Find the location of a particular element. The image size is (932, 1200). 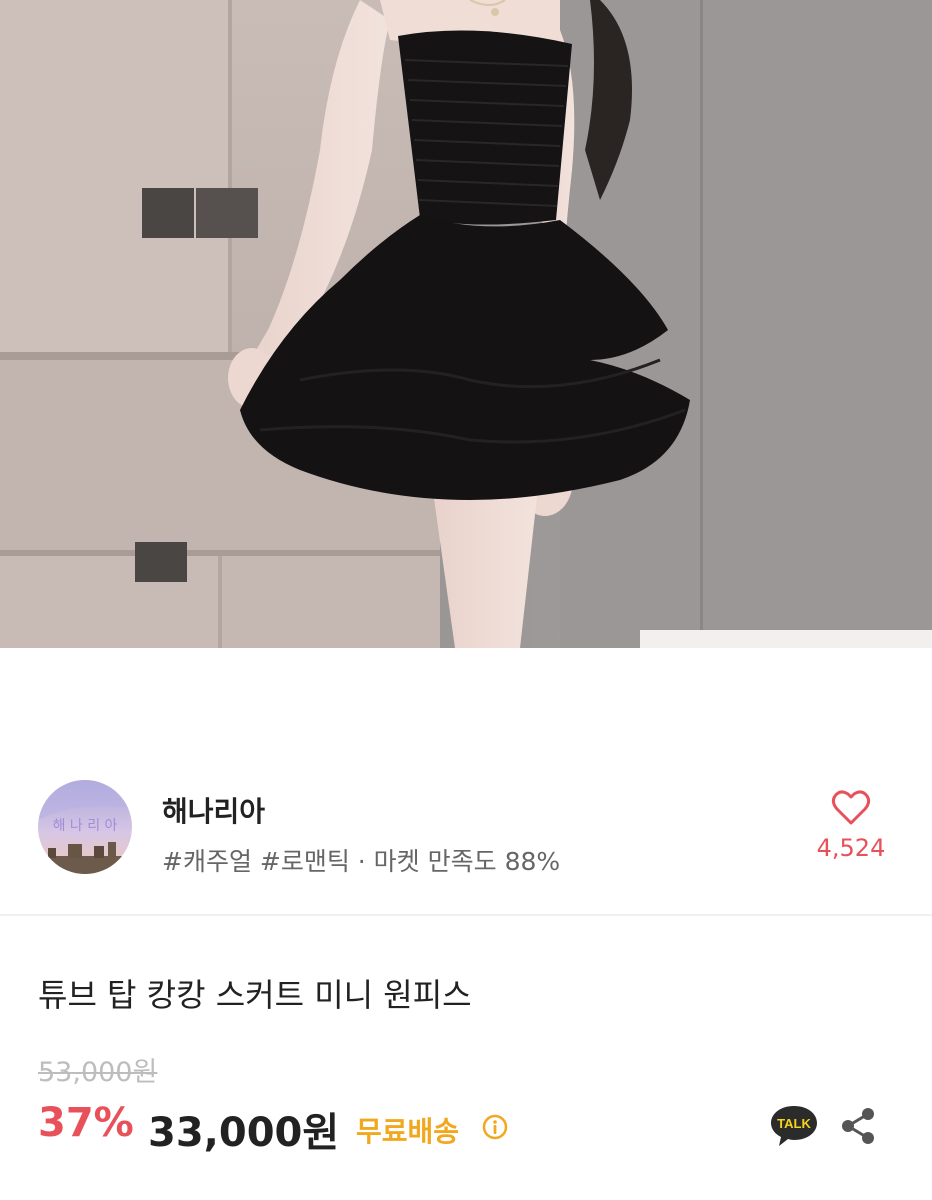

discount-rate: 37% is located at coordinates (86, 1123).